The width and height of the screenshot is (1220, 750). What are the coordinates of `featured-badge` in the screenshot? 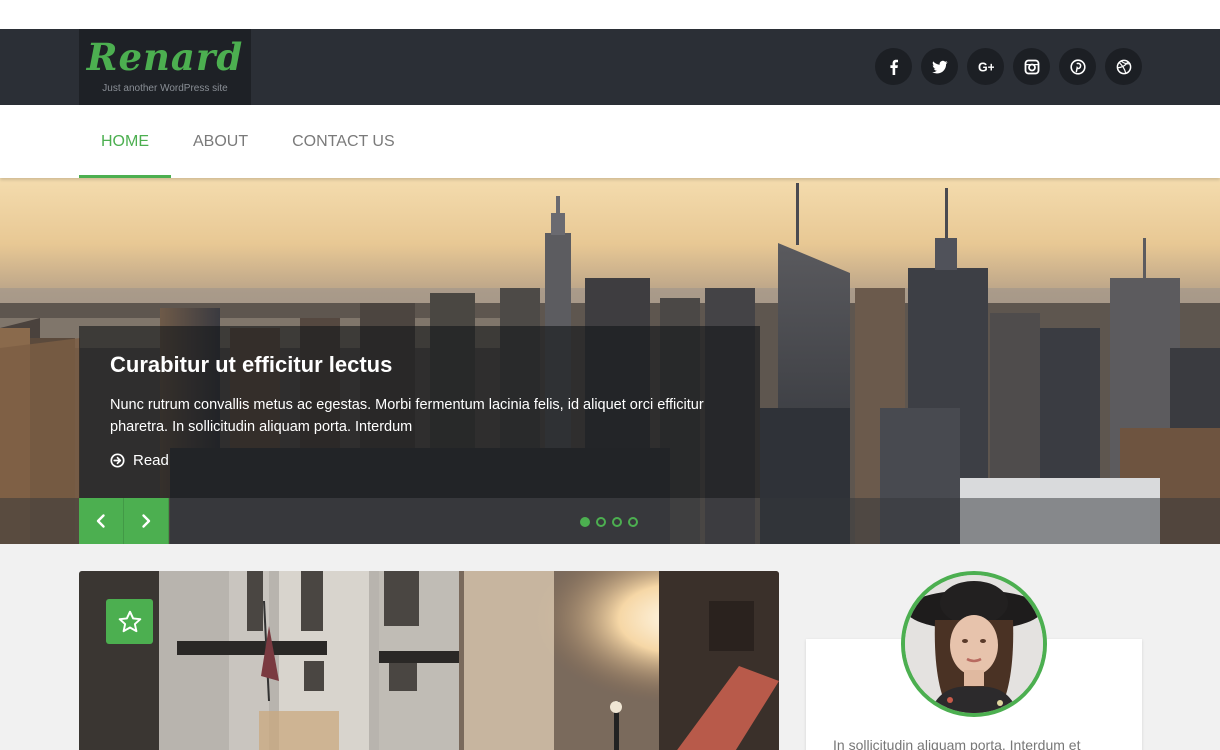 It's located at (129, 621).